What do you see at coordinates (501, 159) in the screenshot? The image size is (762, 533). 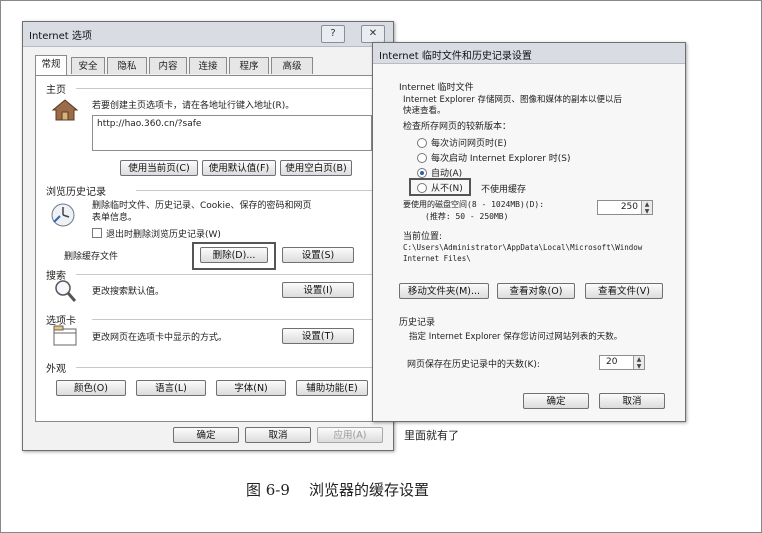 I see `radio-every-start-label: 每次启动 Internet Explorer 时(S)` at bounding box center [501, 159].